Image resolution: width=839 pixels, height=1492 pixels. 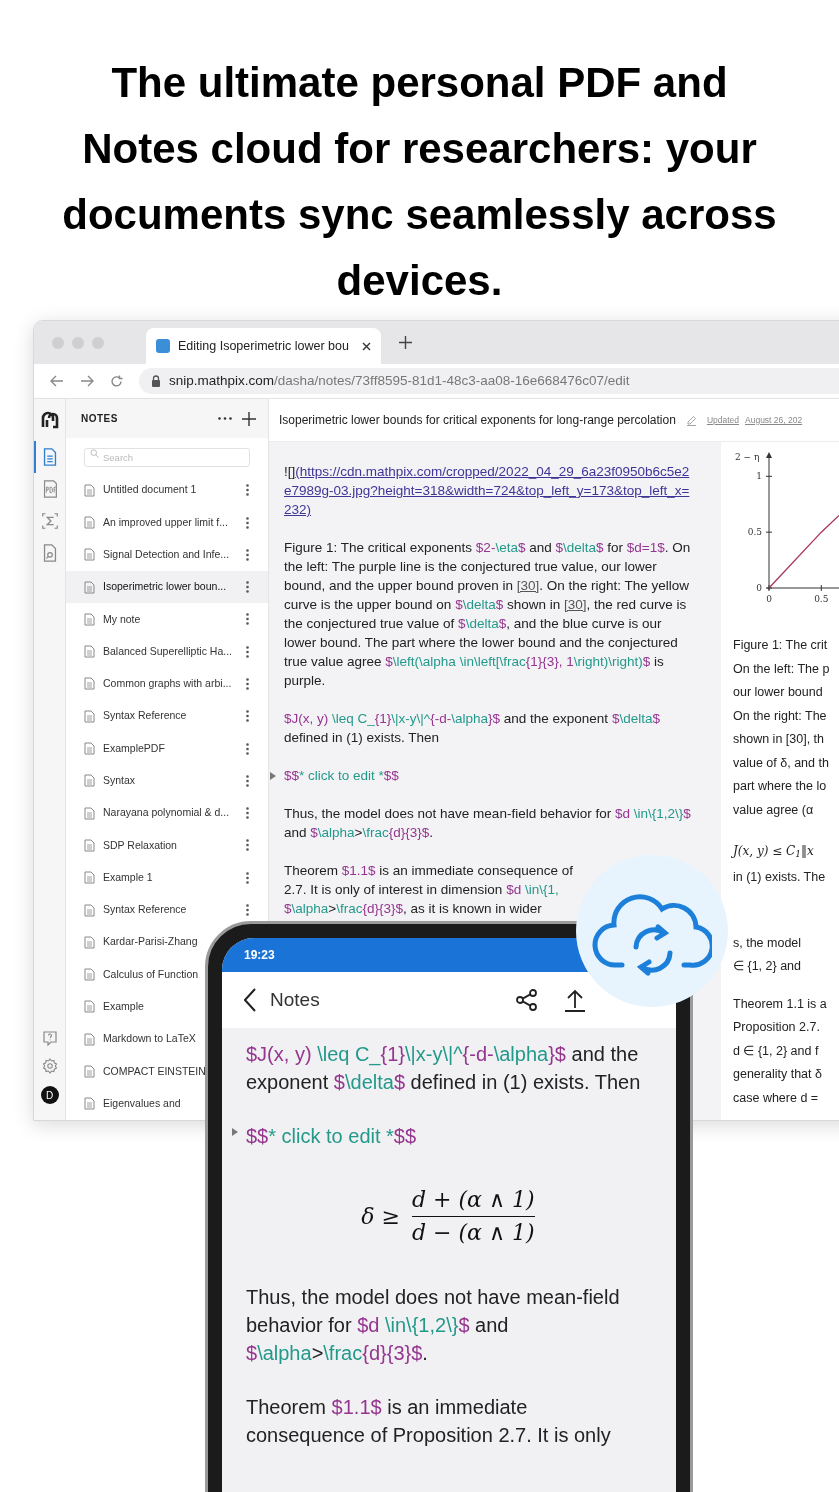 I want to click on paragraph: Figure 1: The critical exponents $2-\eta$ and $\delta$ for $d=1$. On the left: The purple line is the conjectured true value, our lower bound, and the upper bound proven in [30]. On the right: The yellow curve is the upper bound on $\delta$ shown in [30], the red curve is the conjectured true value of $\delta$, and the blue curve is our lower bound. The part where the lower bound and the conjectured true value agree $\left(\alpha \in\left[\frac{1}{3}, 1\right)\right)$ is purple., so click(x=488, y=614).